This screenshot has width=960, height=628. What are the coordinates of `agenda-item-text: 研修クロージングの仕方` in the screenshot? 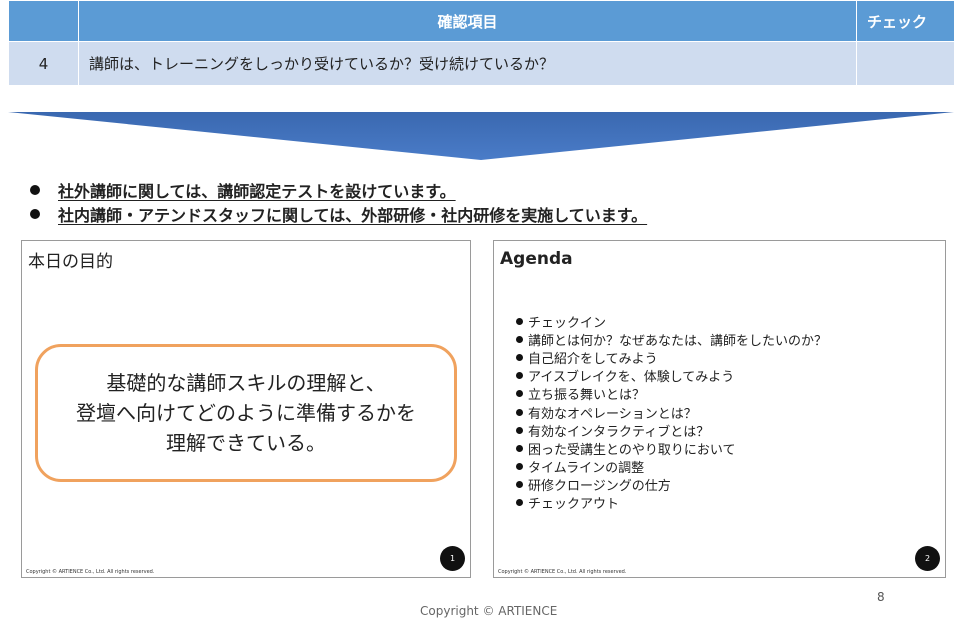 It's located at (599, 487).